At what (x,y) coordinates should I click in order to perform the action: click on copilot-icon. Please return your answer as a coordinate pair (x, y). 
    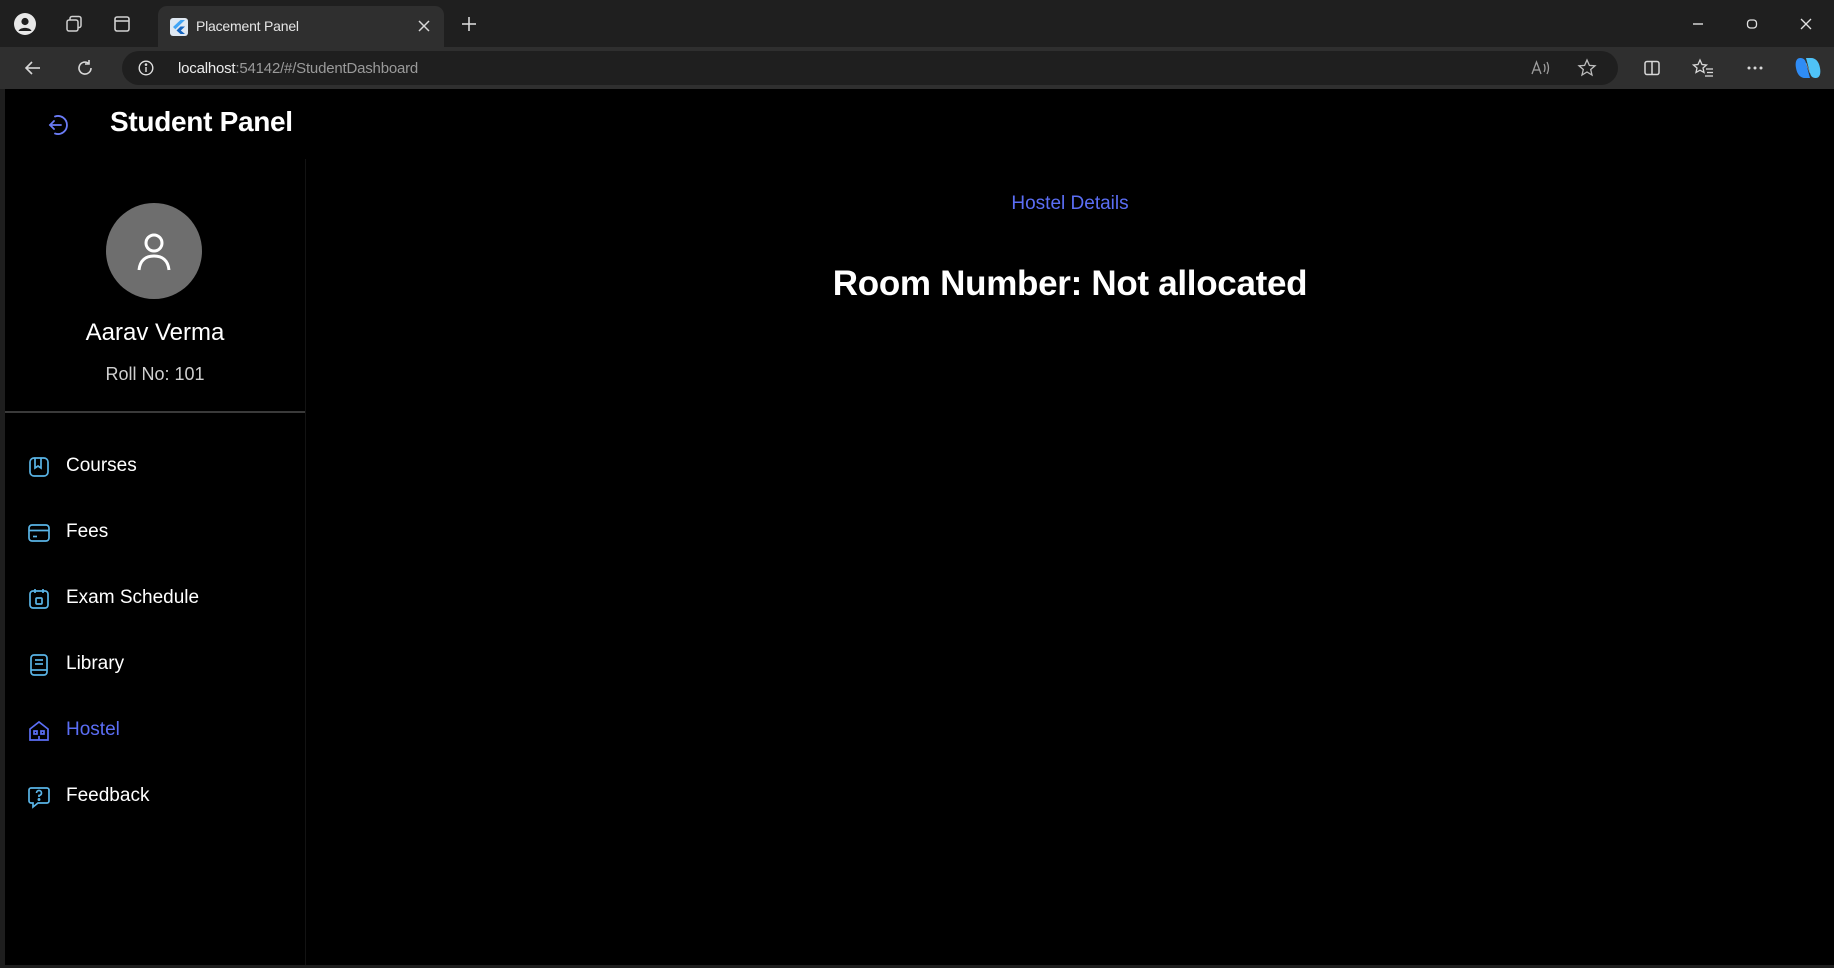
    Looking at the image, I should click on (1808, 68).